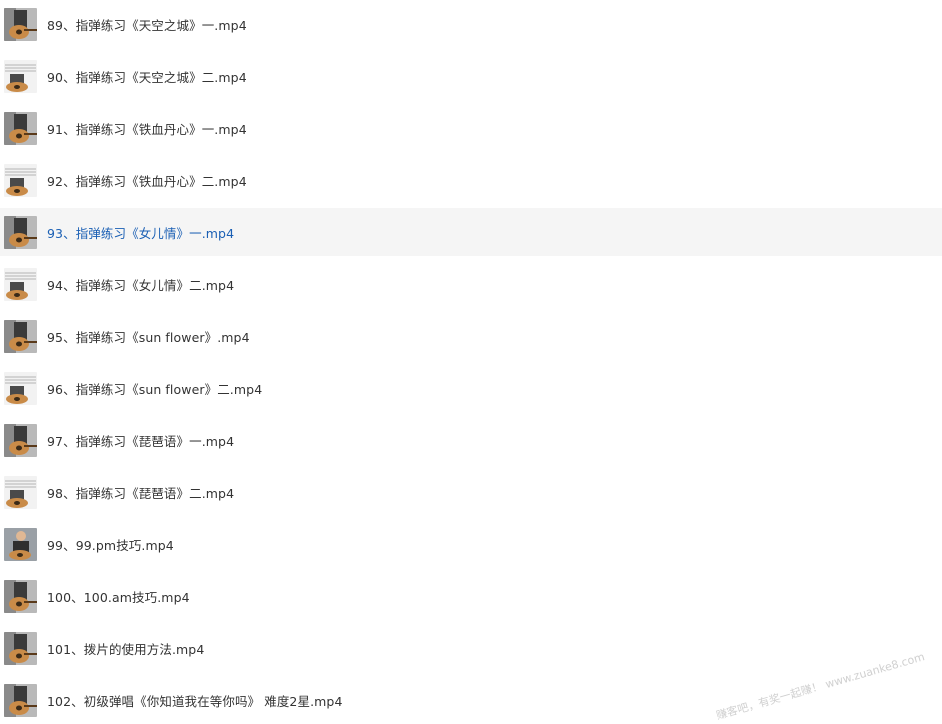 This screenshot has height=724, width=942. What do you see at coordinates (471, 76) in the screenshot?
I see `file-row: 90、指弹练习《天空之城》二.mp4` at bounding box center [471, 76].